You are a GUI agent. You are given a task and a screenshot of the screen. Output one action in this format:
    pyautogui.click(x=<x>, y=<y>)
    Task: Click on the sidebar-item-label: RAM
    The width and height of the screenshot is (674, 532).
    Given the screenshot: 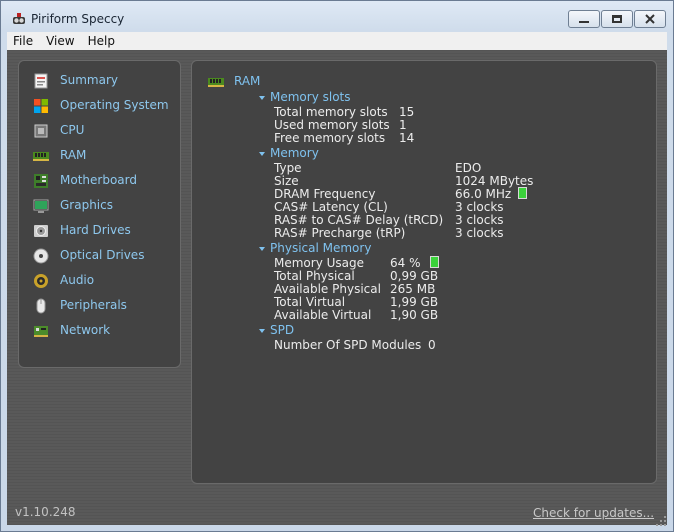 What is the action you would take?
    pyautogui.click(x=73, y=155)
    